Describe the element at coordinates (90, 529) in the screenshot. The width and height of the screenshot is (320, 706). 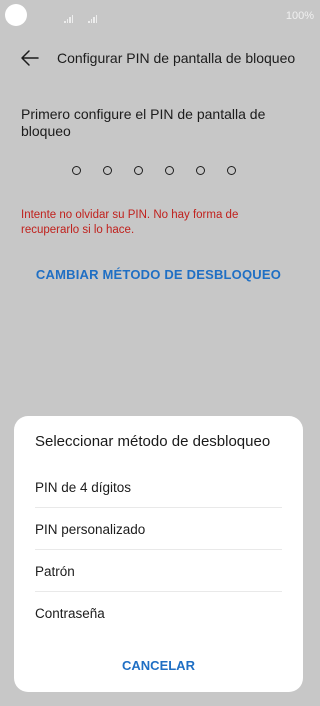
I see `option-label: PIN personalizado` at that location.